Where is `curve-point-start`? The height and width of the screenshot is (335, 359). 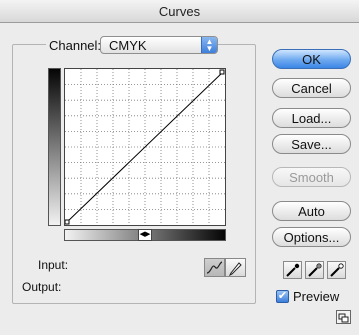 curve-point-start is located at coordinates (67, 222).